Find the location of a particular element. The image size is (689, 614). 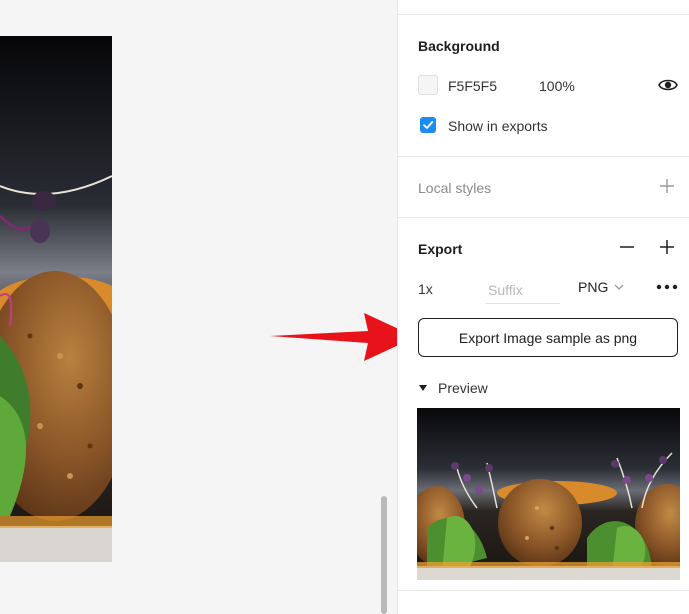

food-photo-crop is located at coordinates (56, 299).